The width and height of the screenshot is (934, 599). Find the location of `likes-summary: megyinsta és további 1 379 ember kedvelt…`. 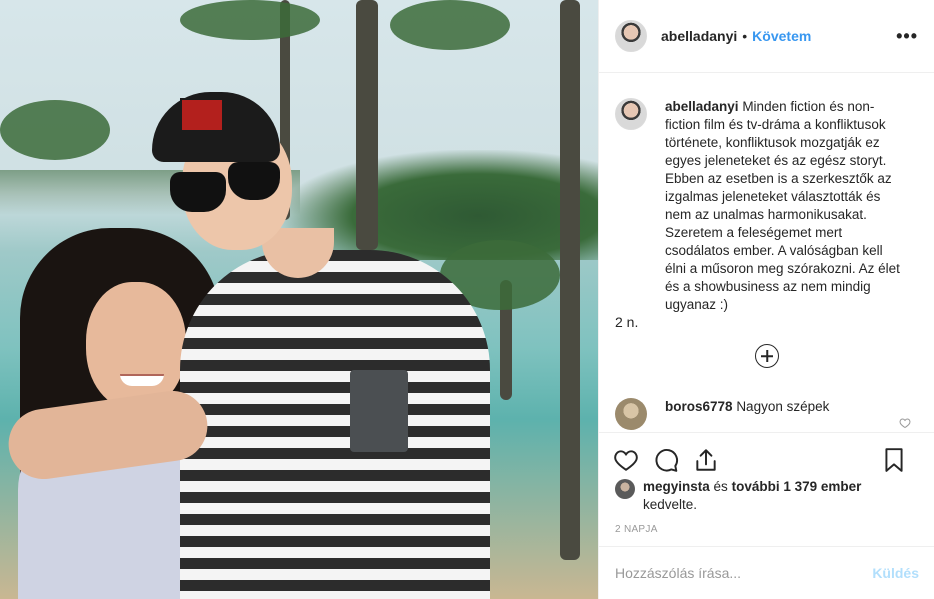

likes-summary: megyinsta és további 1 379 ember kedvelt… is located at coordinates (765, 496).